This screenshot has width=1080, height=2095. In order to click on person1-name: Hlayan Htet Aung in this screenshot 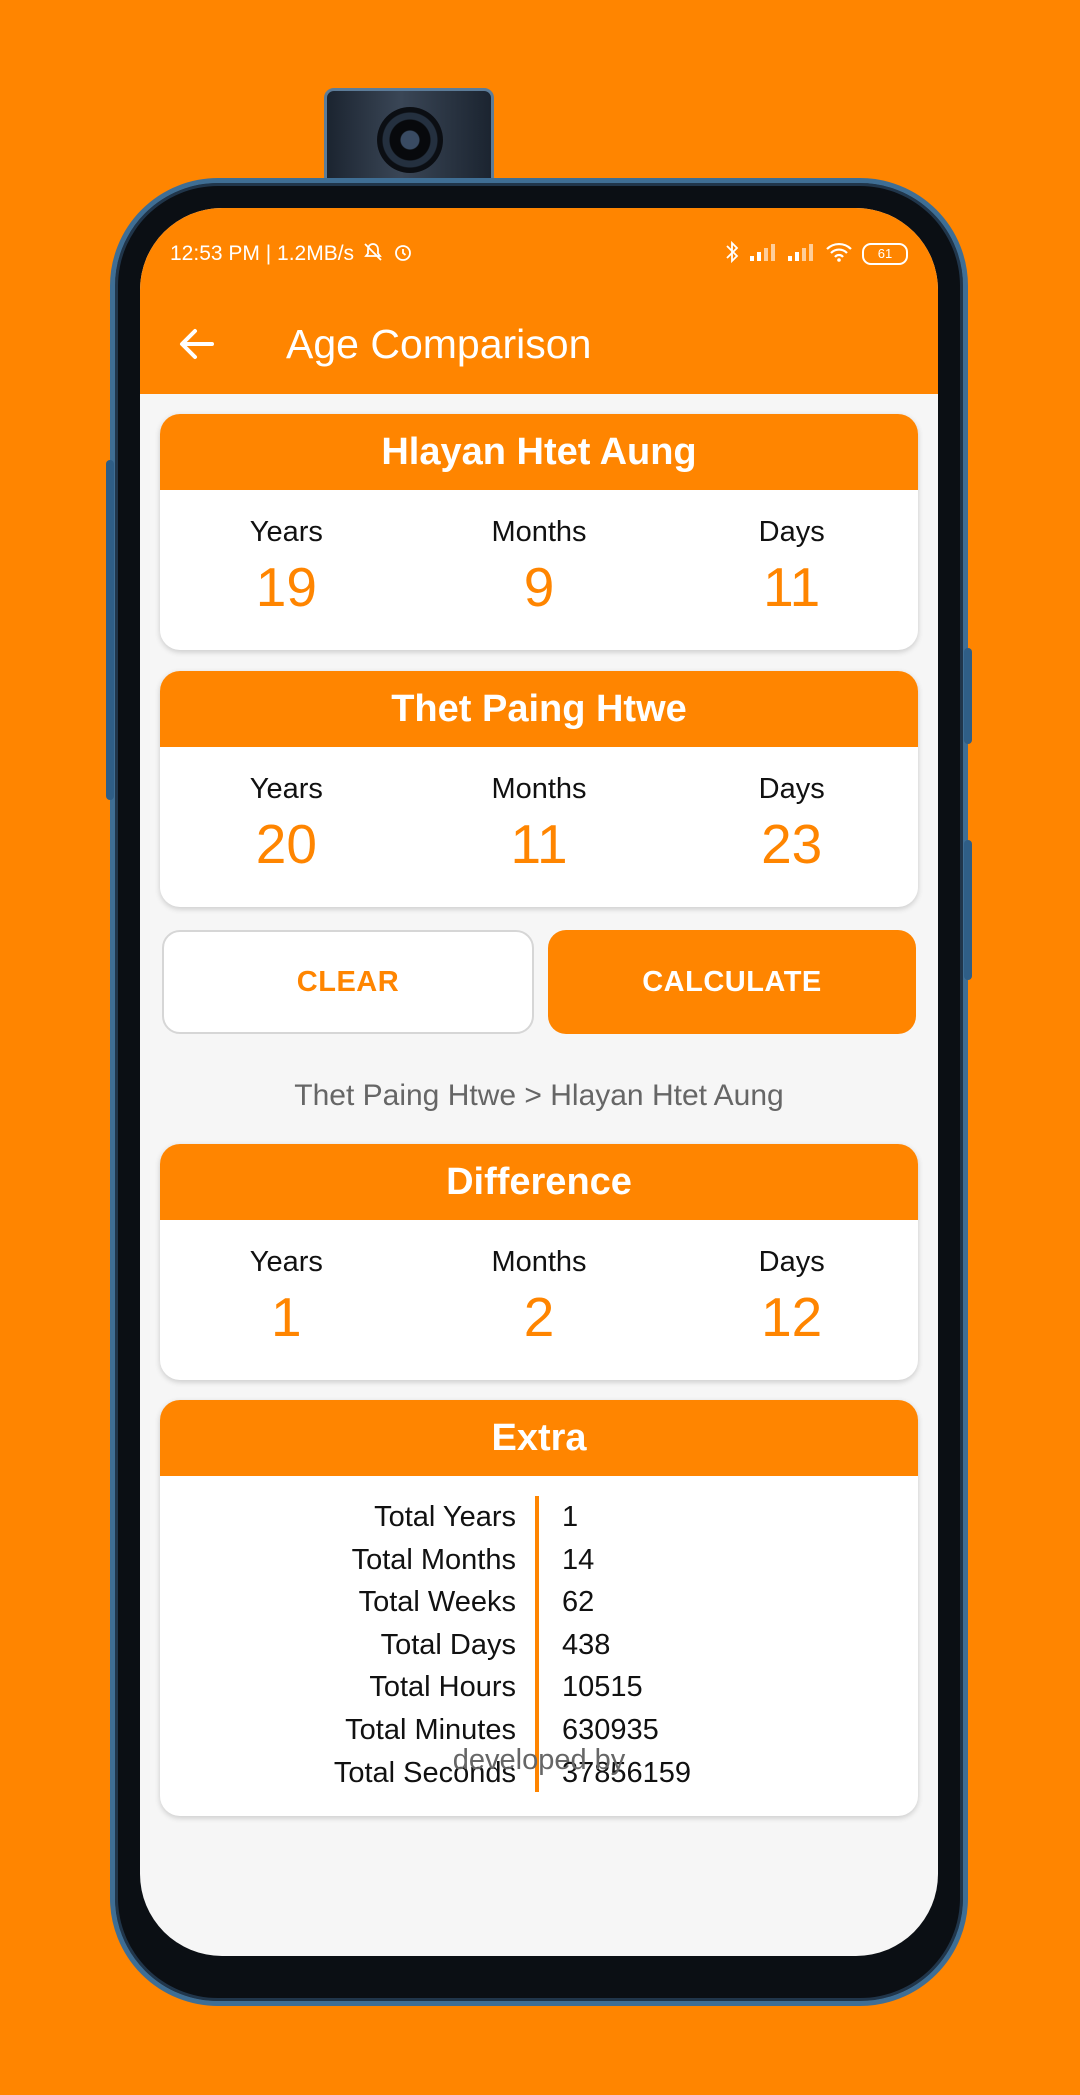, I will do `click(539, 452)`.